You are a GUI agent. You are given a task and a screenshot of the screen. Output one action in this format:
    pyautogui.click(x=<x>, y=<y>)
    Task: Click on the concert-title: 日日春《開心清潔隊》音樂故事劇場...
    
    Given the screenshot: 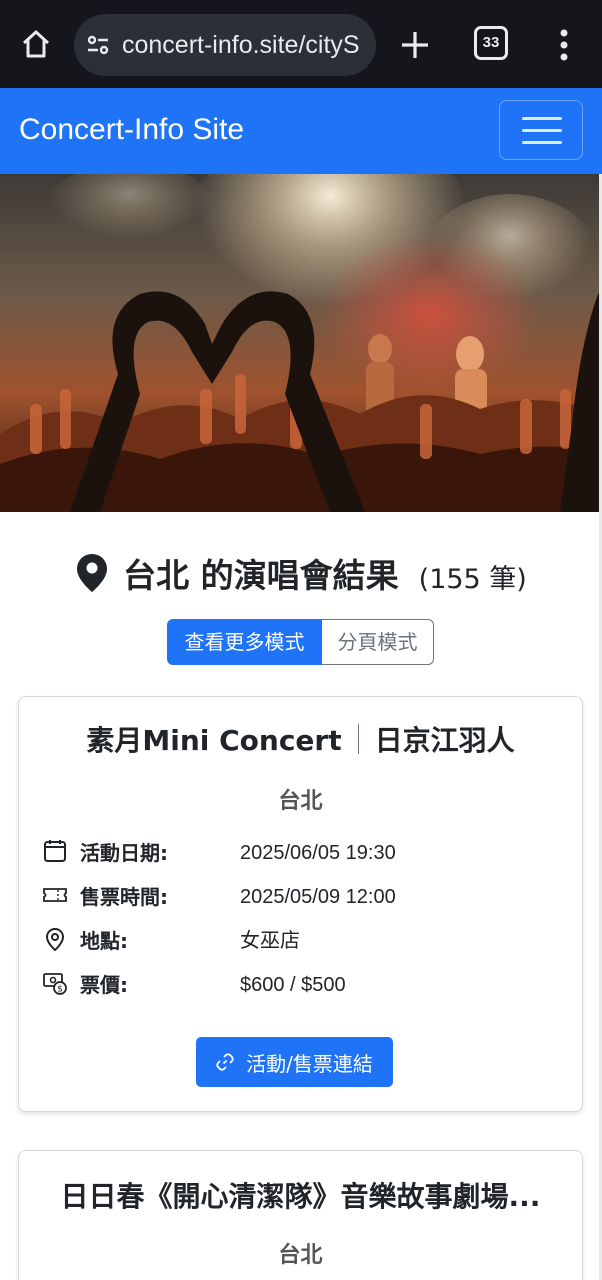 What is the action you would take?
    pyautogui.click(x=300, y=1196)
    